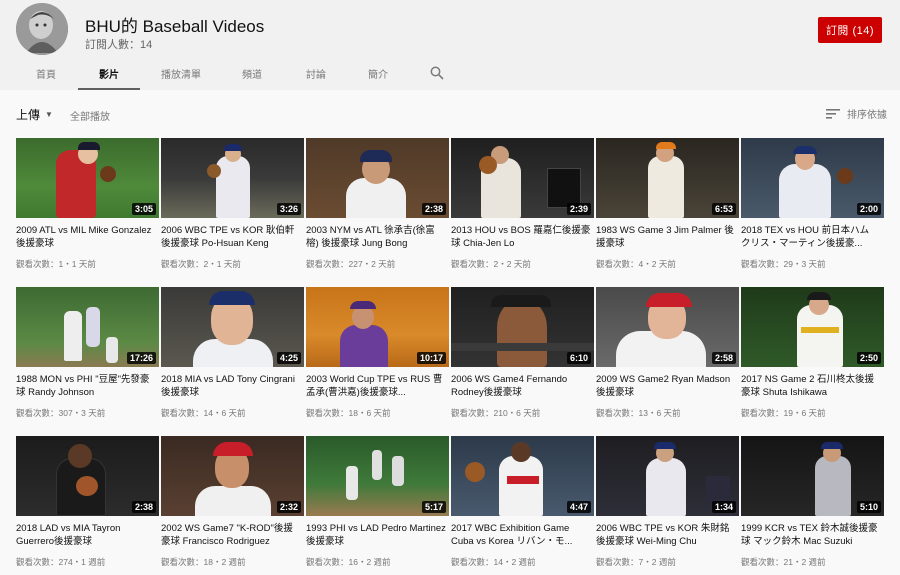 The image size is (900, 575). Describe the element at coordinates (437, 73) in the screenshot. I see `search-icon` at that location.